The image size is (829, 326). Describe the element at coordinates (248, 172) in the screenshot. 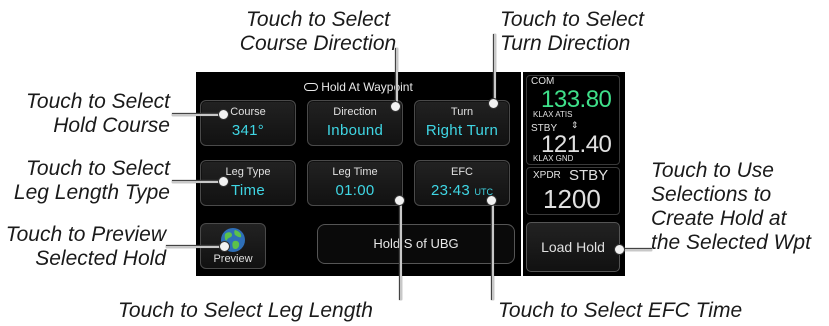

I see `leg-type-label: Leg Type` at that location.